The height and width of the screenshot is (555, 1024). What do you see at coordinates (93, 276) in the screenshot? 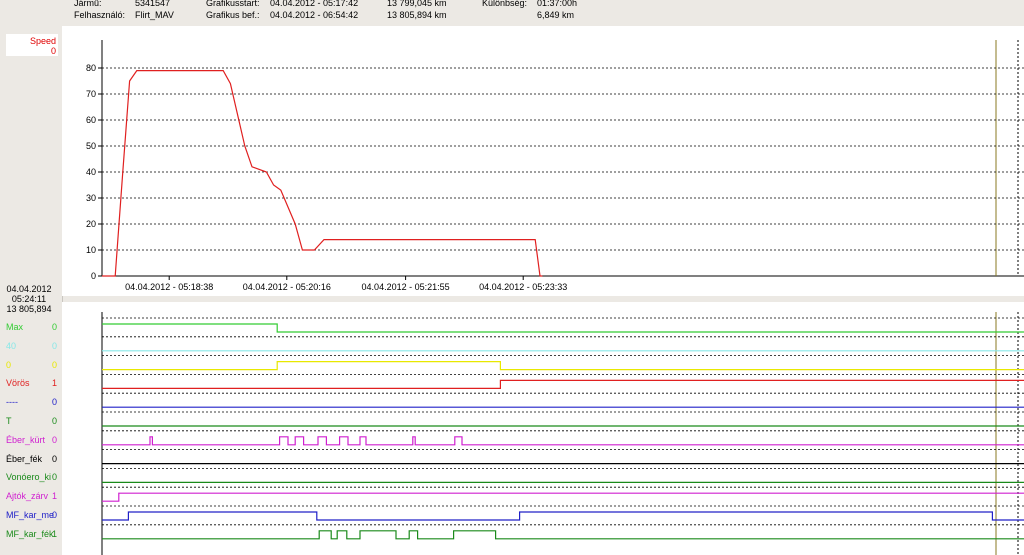
I see `y-tick-label: 0` at bounding box center [93, 276].